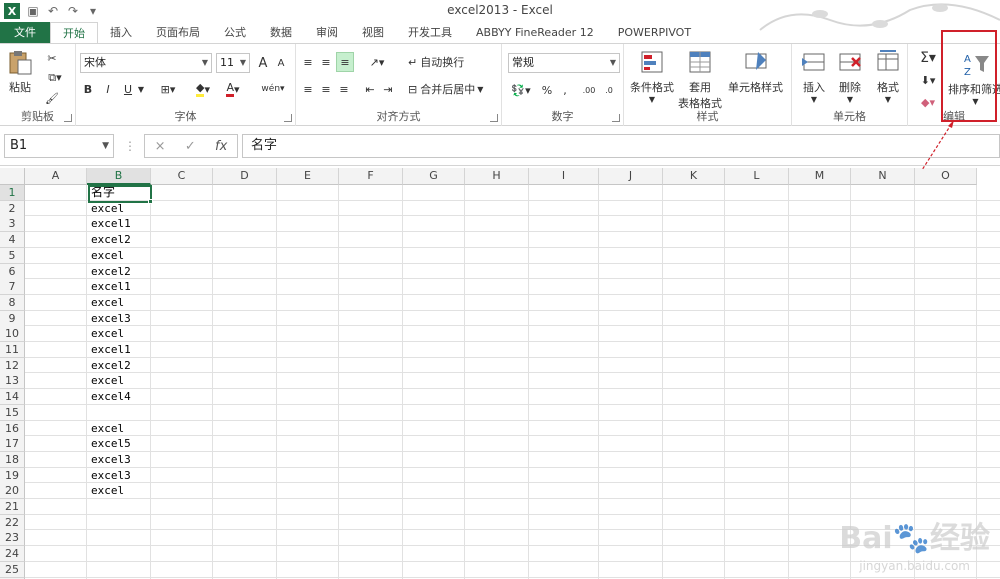 Image resolution: width=1000 pixels, height=579 pixels. What do you see at coordinates (12, 271) in the screenshot?
I see `row-header-6: 6` at bounding box center [12, 271].